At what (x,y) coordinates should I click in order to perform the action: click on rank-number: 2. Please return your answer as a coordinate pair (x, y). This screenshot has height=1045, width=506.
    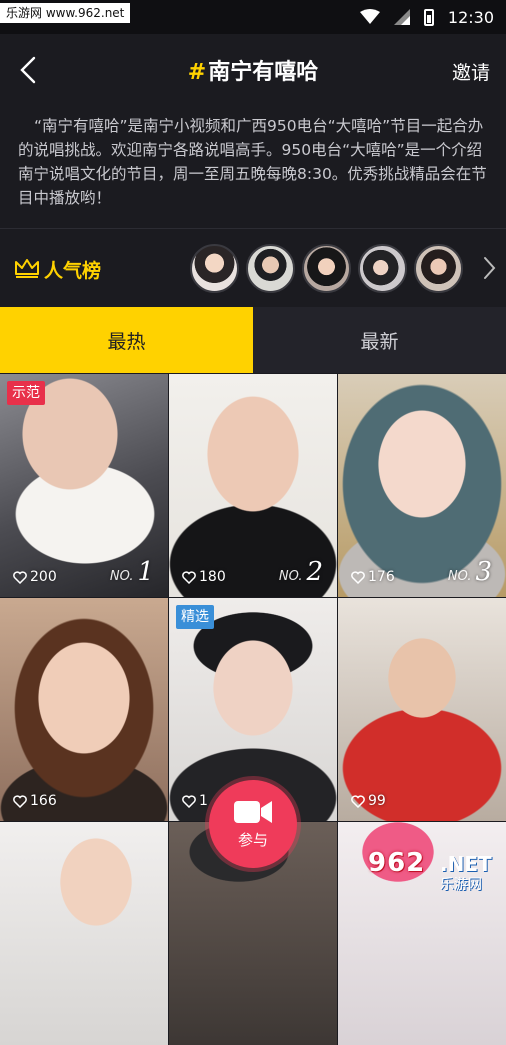
    Looking at the image, I should click on (314, 572).